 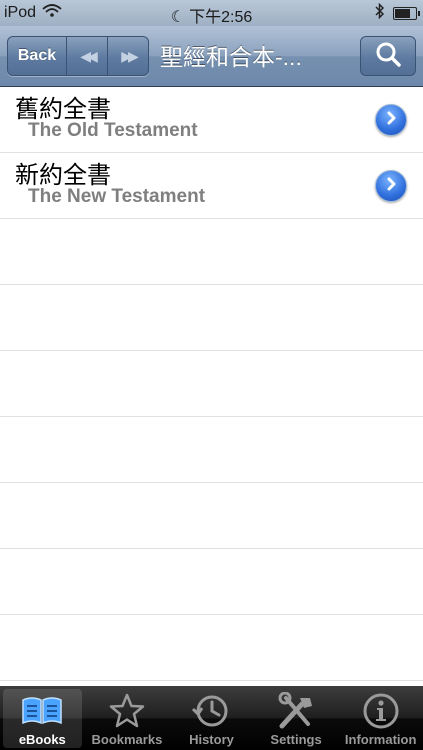 I want to click on clock-icon, so click(x=211, y=711).